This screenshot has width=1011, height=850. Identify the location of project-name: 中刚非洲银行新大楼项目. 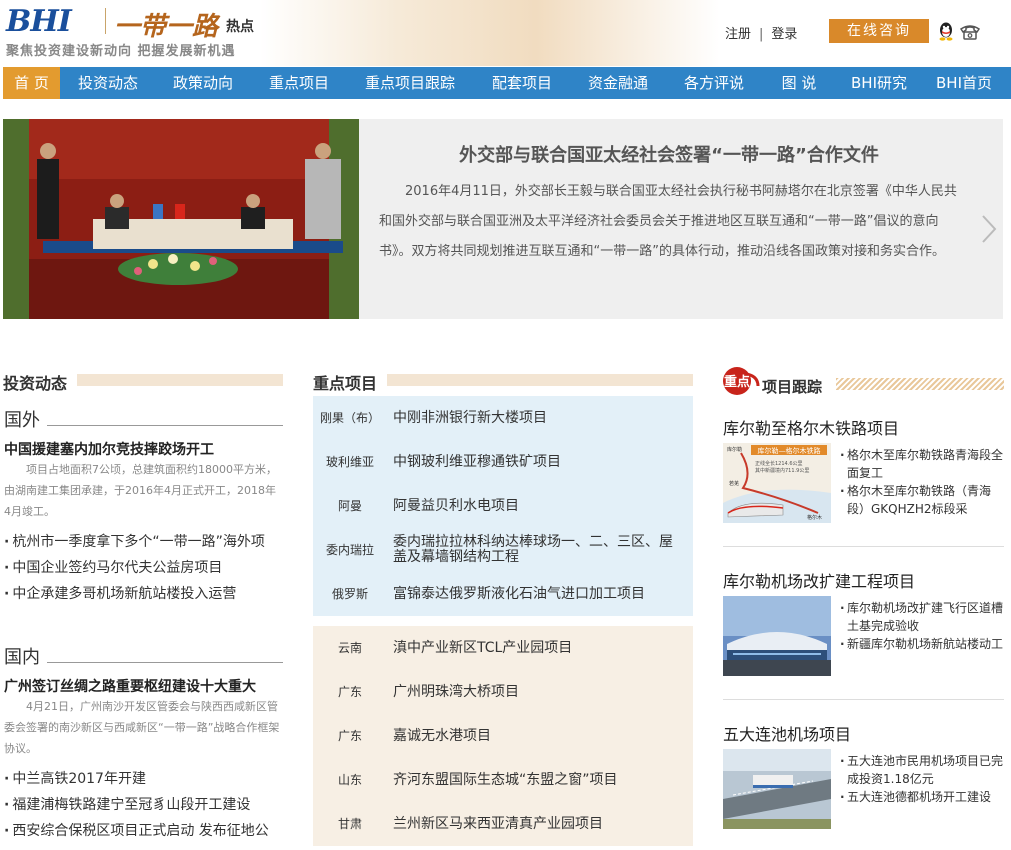
(538, 418).